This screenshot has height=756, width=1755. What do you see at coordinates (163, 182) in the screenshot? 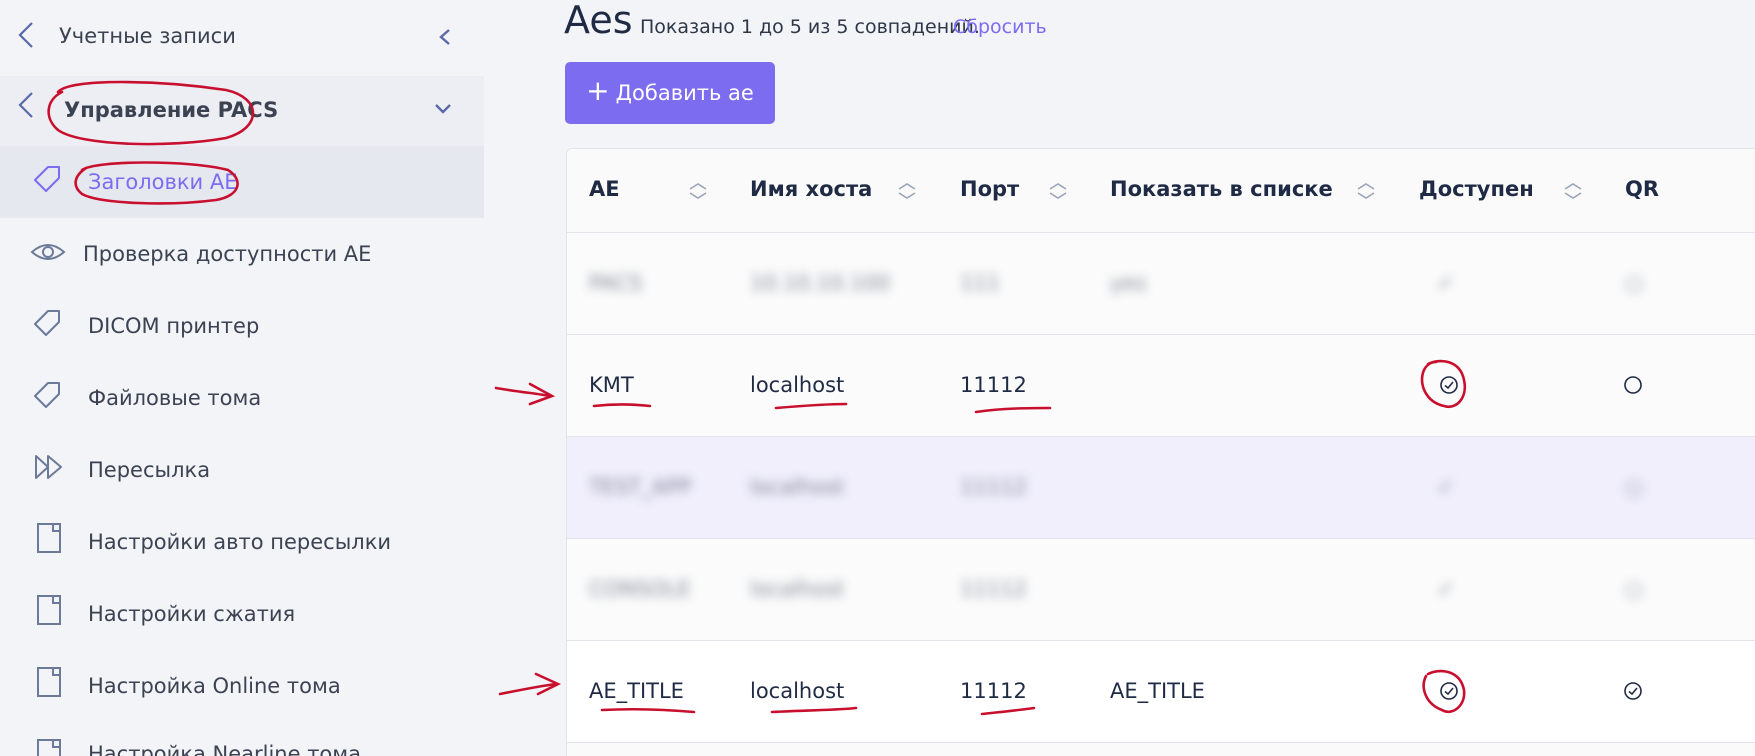
I see `sidebar-item-label: Заголовки AE` at bounding box center [163, 182].